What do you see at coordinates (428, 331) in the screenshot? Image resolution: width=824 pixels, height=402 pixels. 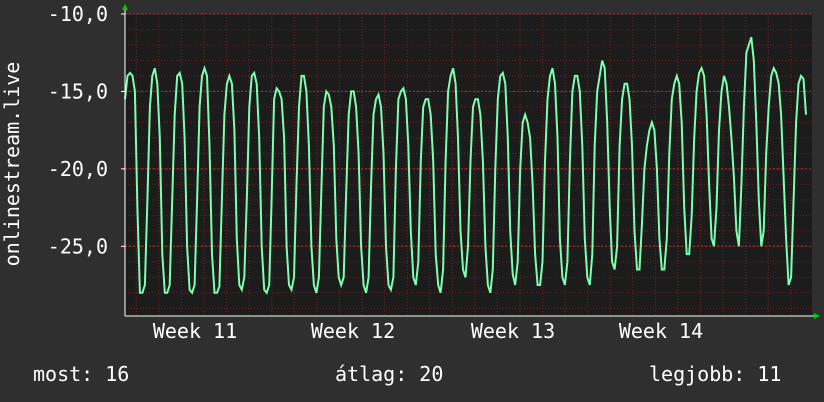 I see `x-axis-ticks: Week 11 Week 12 Week 13 Week 14` at bounding box center [428, 331].